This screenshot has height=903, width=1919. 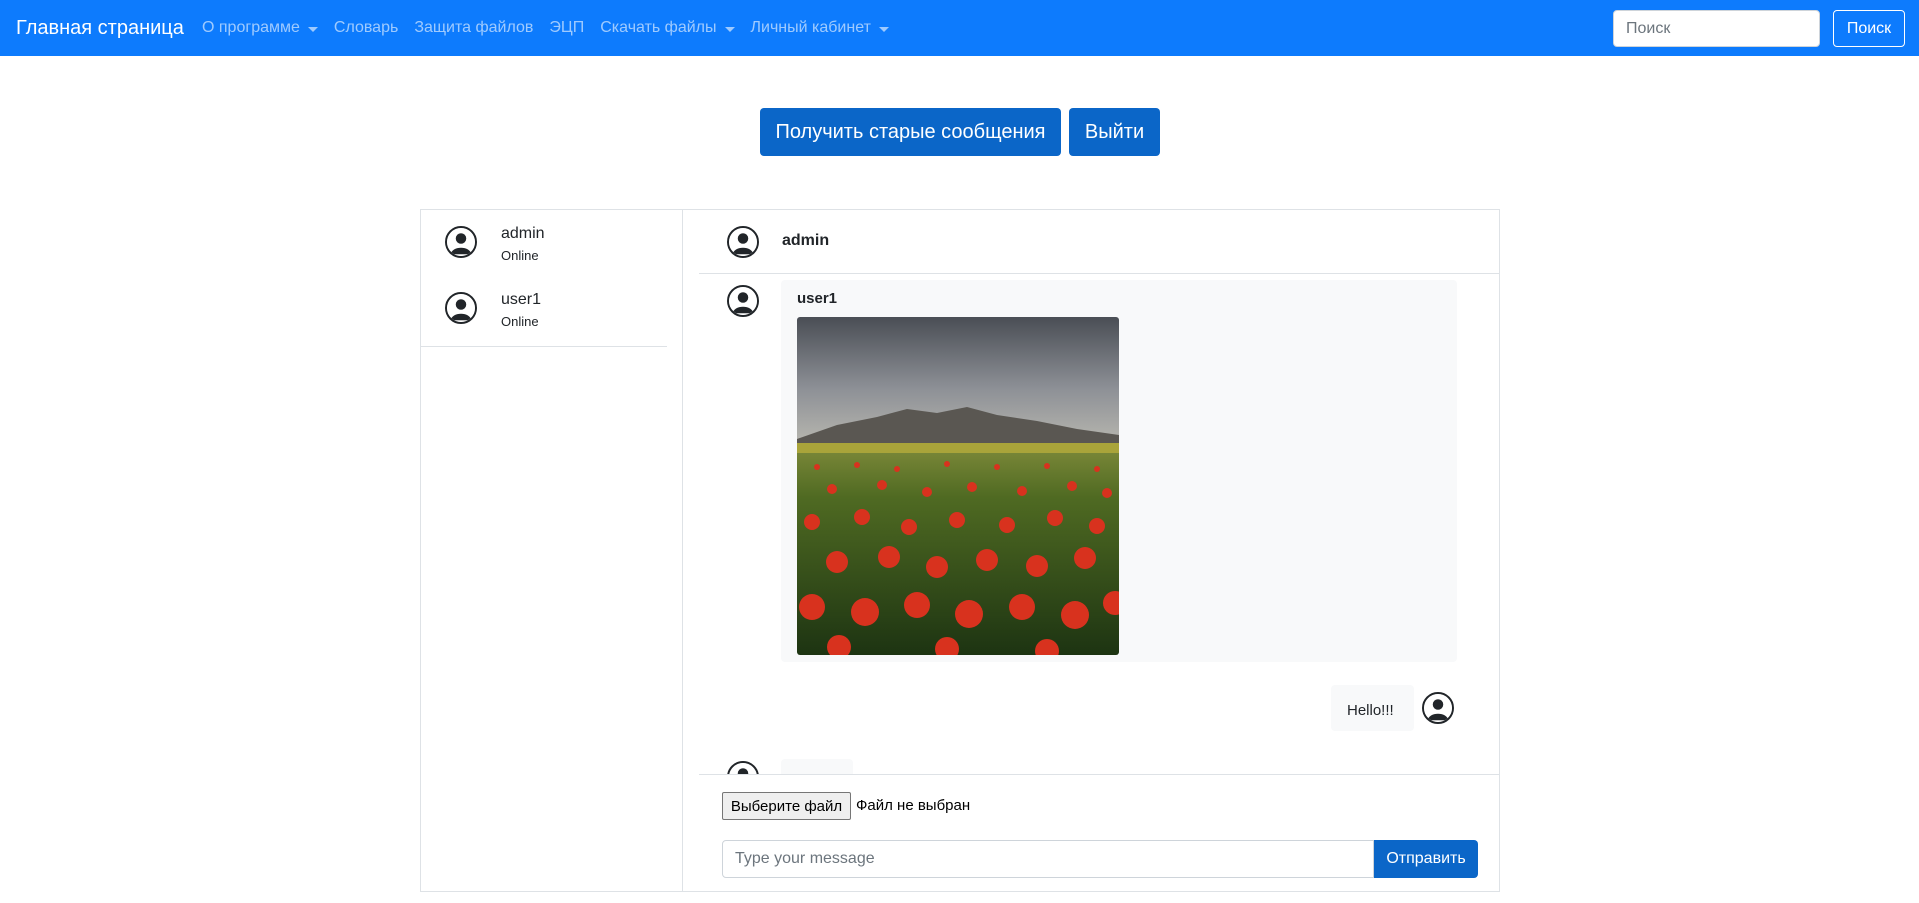 I want to click on nav-file-protection: Защита файлов, so click(x=473, y=28).